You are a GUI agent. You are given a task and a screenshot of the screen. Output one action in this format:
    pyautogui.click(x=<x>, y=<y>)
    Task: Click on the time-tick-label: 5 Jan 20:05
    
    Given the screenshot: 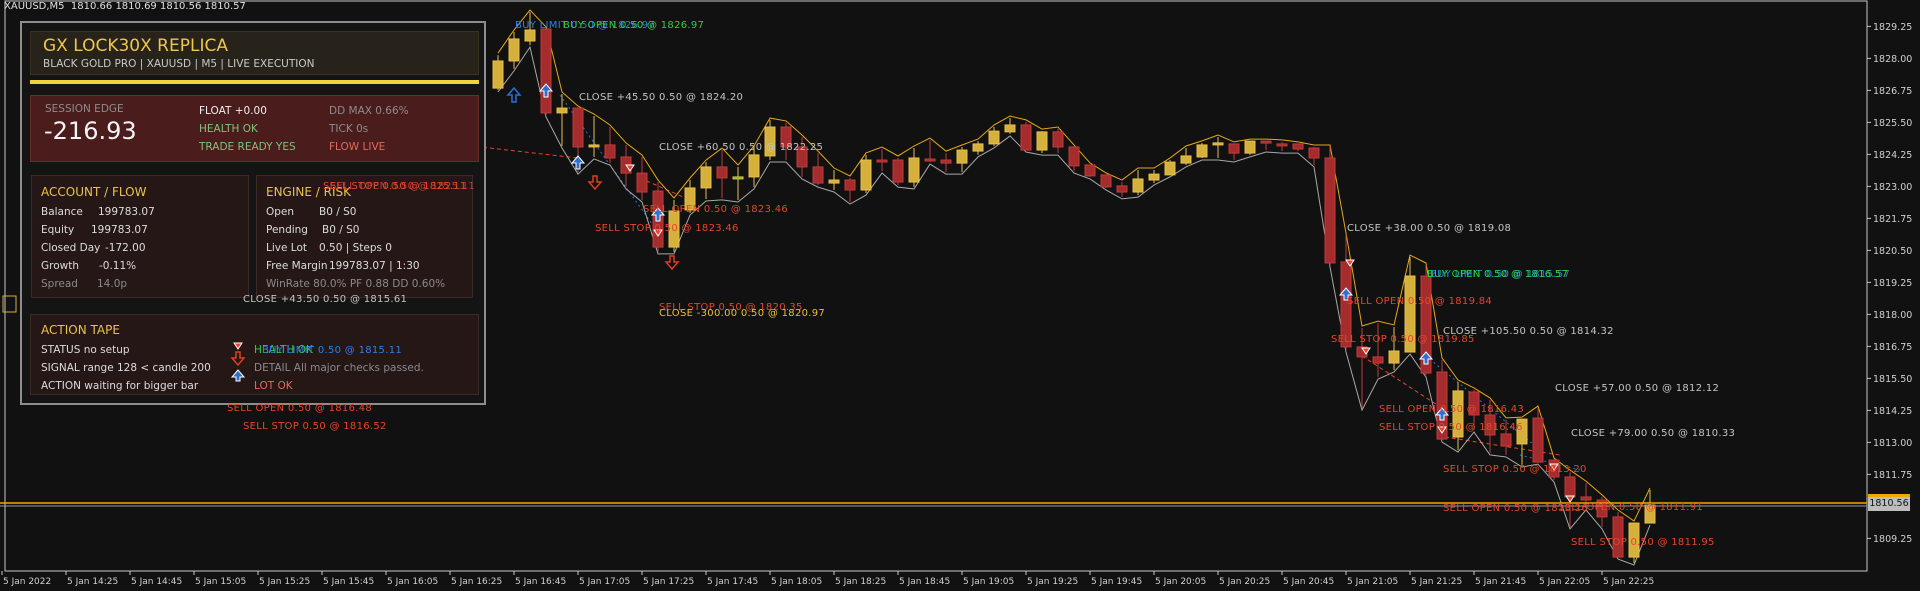 What is the action you would take?
    pyautogui.click(x=1180, y=582)
    